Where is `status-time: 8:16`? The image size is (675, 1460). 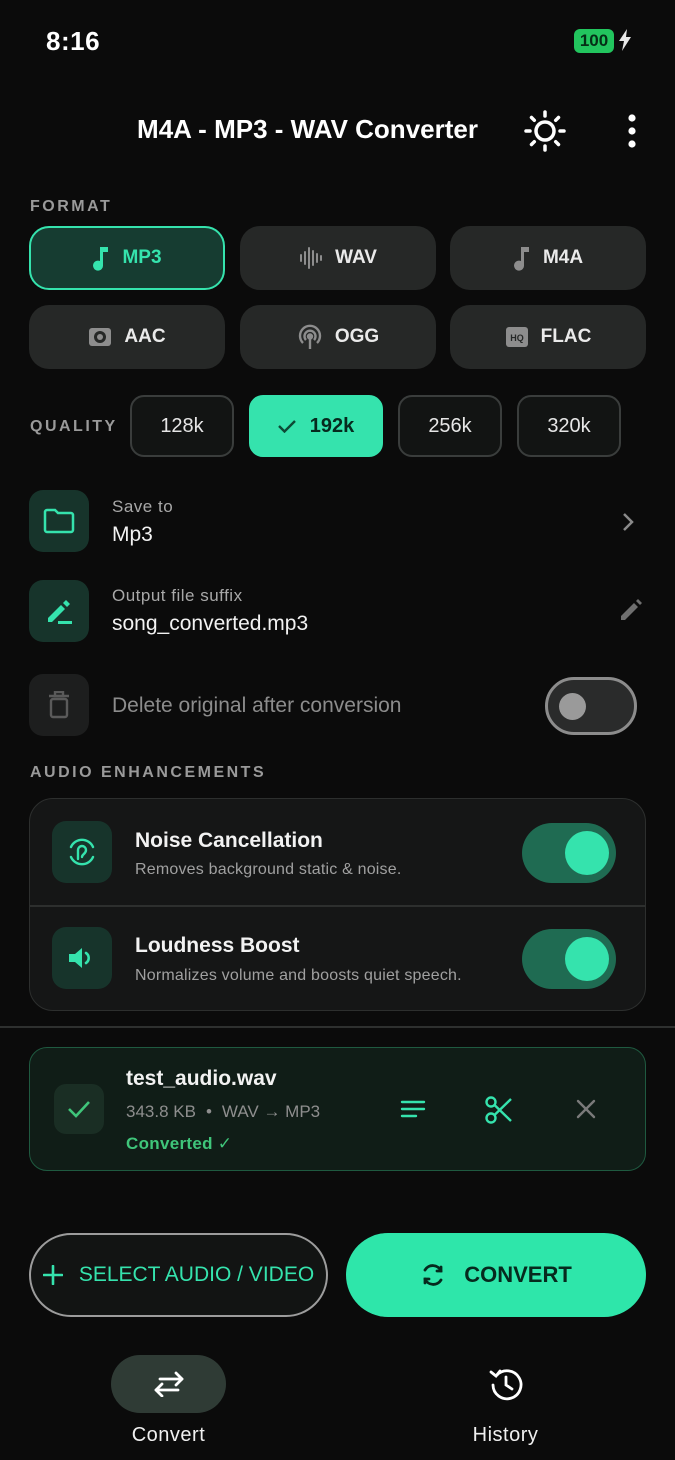
status-time: 8:16 is located at coordinates (73, 41).